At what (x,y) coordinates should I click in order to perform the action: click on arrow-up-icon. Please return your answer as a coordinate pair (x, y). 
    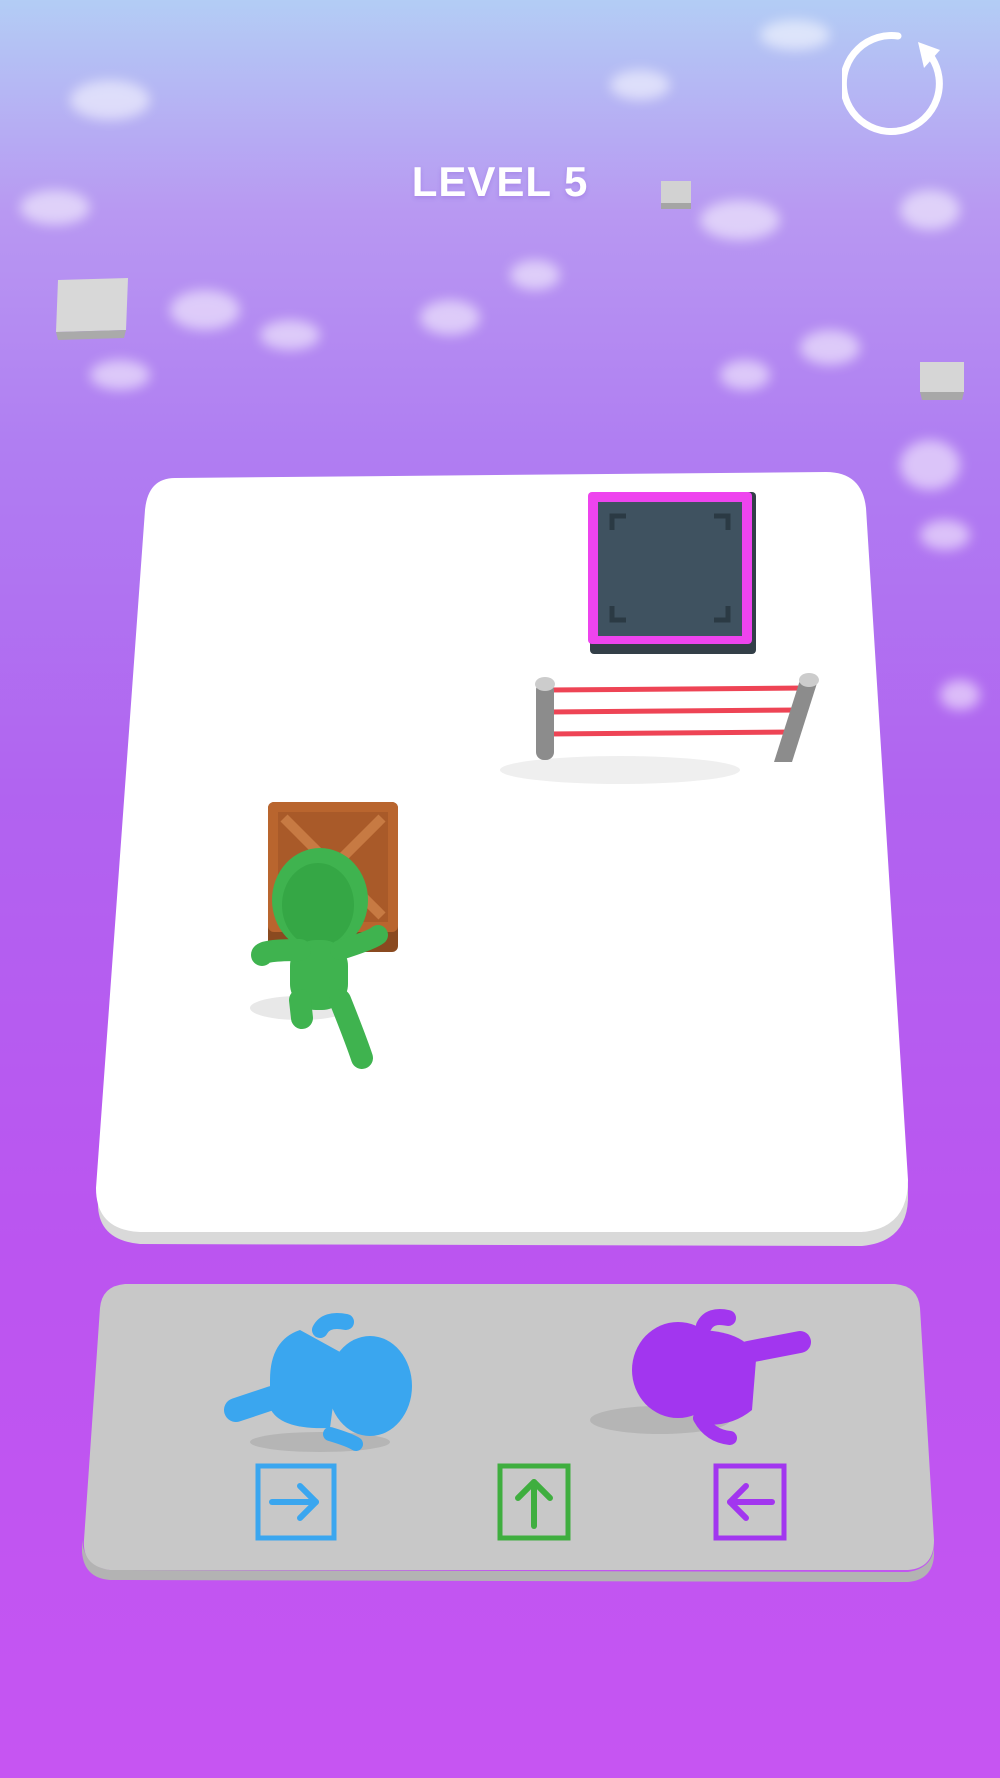
    Looking at the image, I should click on (534, 1504).